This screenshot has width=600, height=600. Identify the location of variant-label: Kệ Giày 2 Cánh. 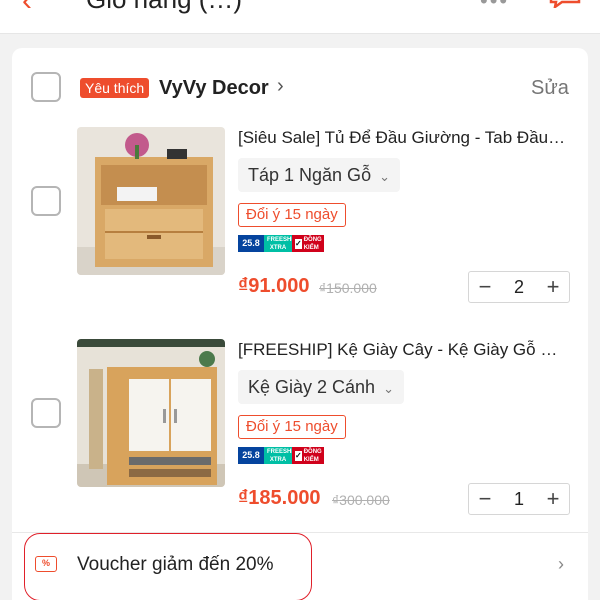
(312, 387).